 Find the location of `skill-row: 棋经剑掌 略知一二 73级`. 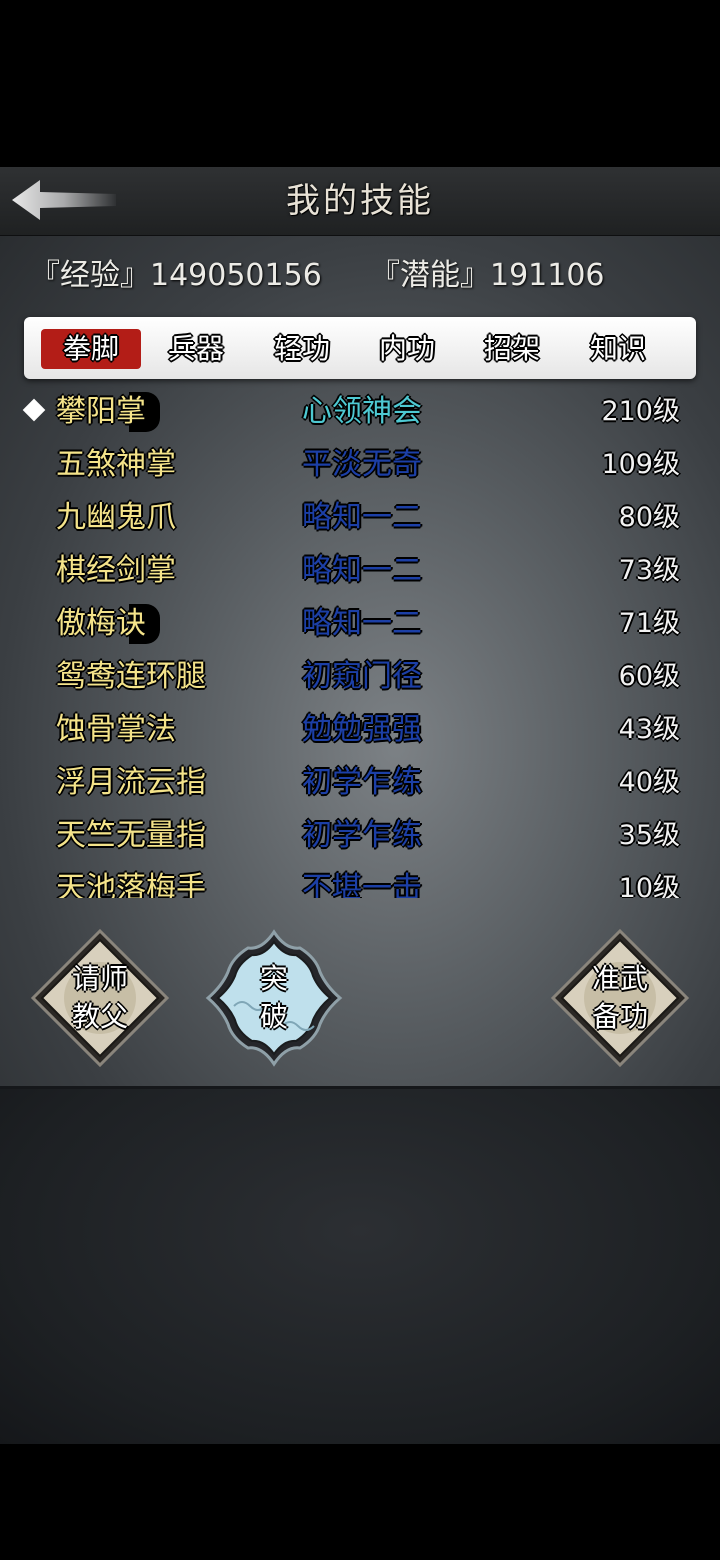

skill-row: 棋经剑掌 略知一二 73级 is located at coordinates (360, 571).